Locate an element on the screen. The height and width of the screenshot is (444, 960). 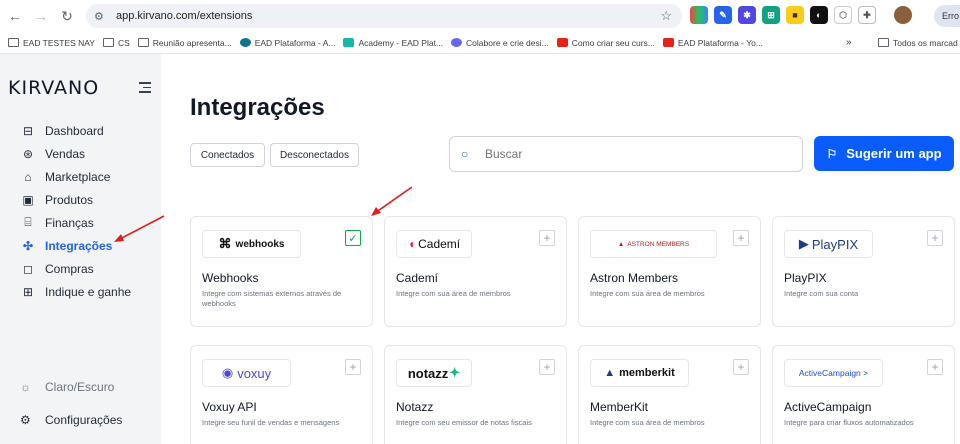
annotation-arrow-sidebar is located at coordinates (139, 228).